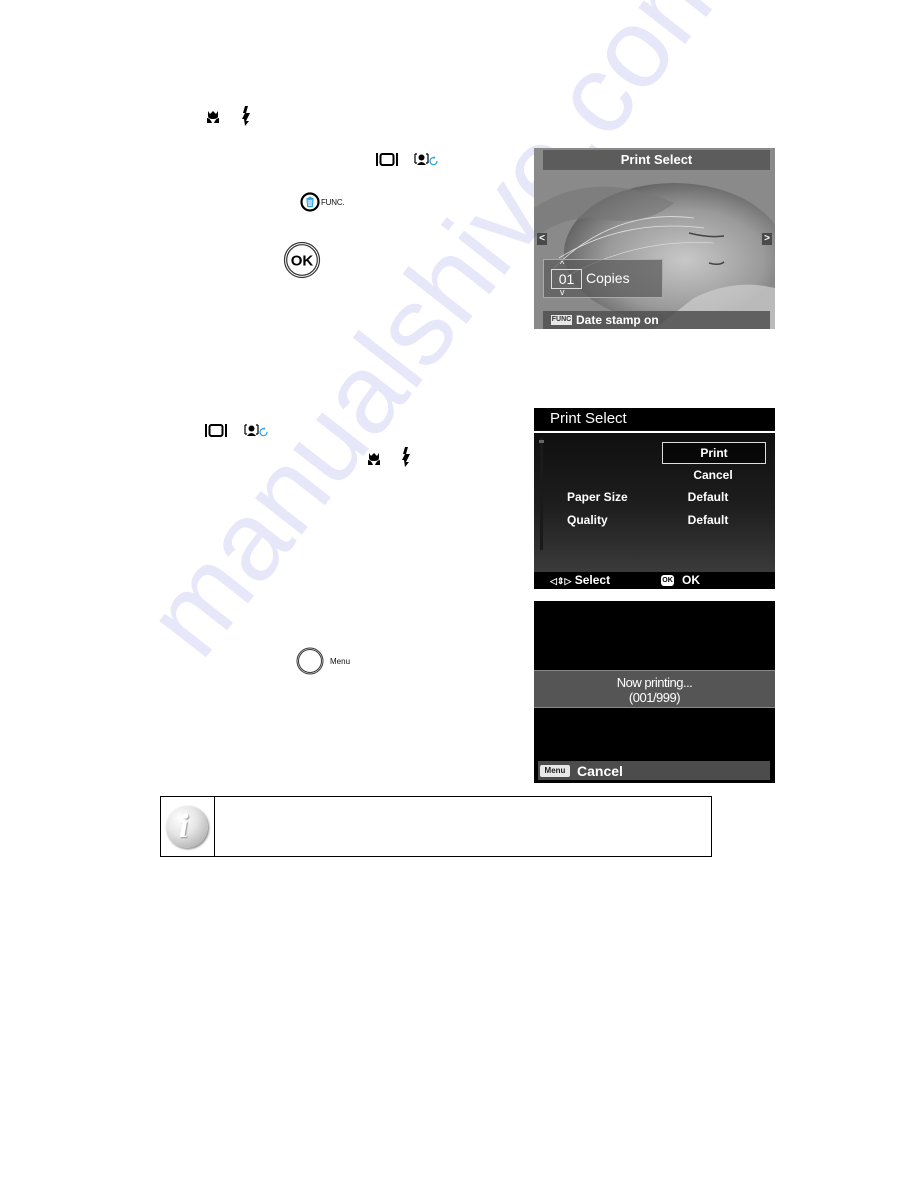 The height and width of the screenshot is (1188, 918). I want to click on printing-progress-count: (001/999), so click(654, 697).